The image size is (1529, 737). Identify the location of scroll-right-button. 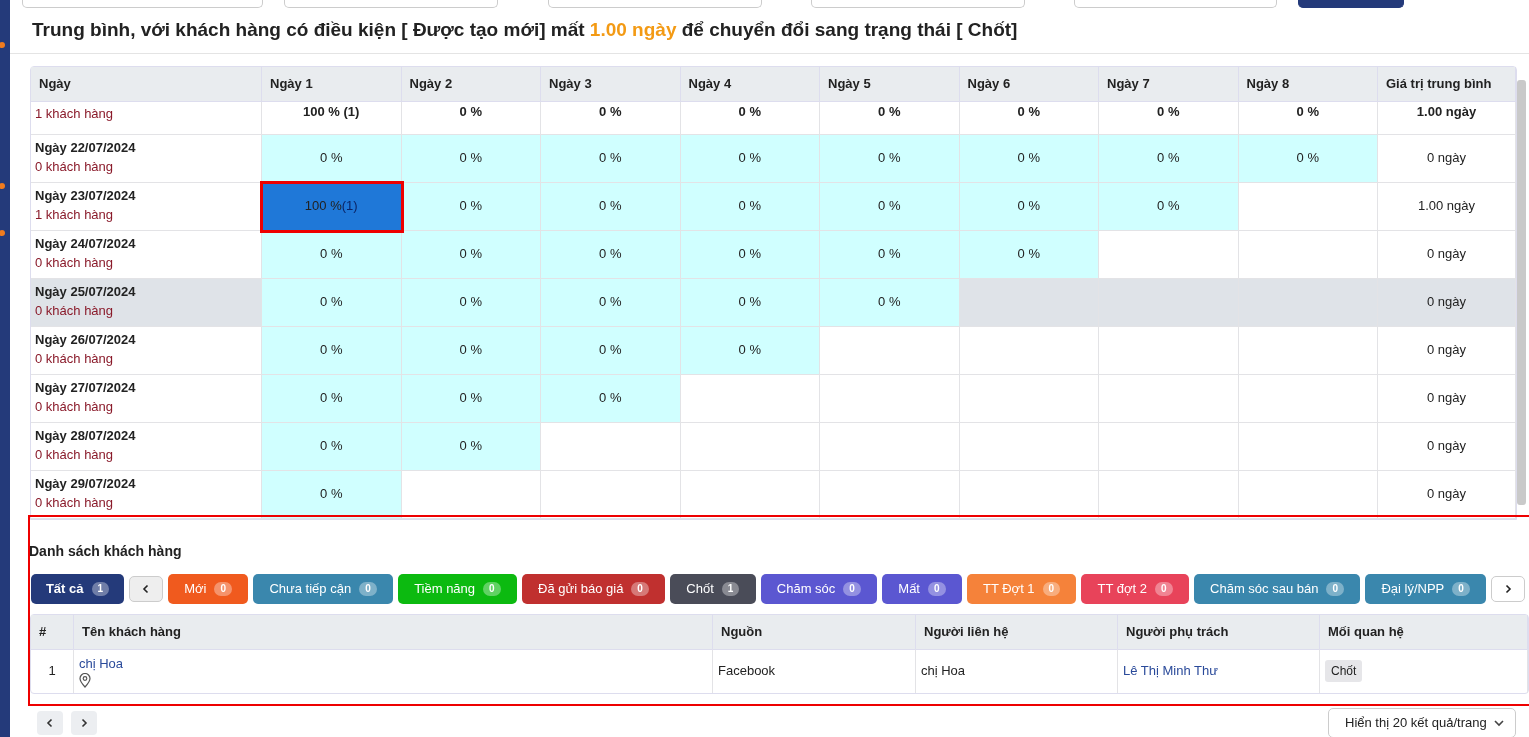
(1508, 588).